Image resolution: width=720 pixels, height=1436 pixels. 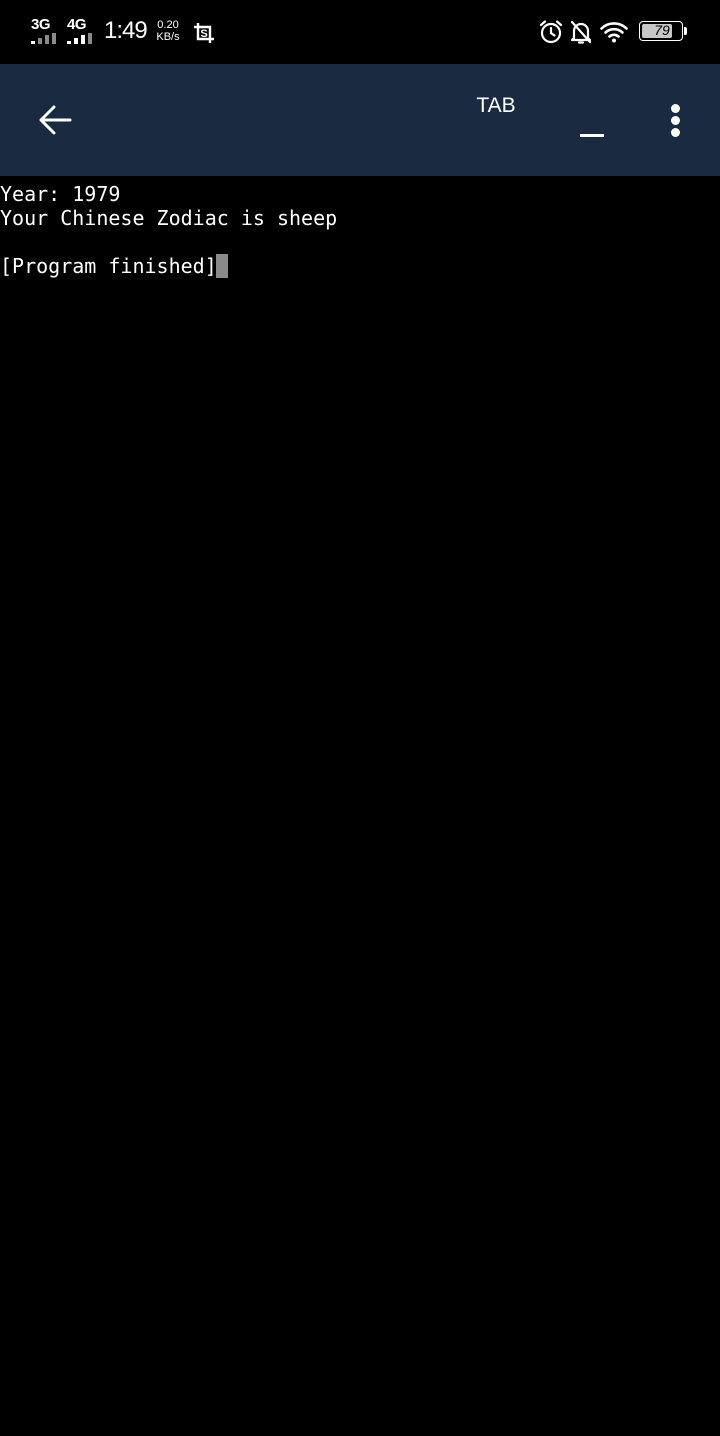 I want to click on app-bar: TAB, so click(x=360, y=120).